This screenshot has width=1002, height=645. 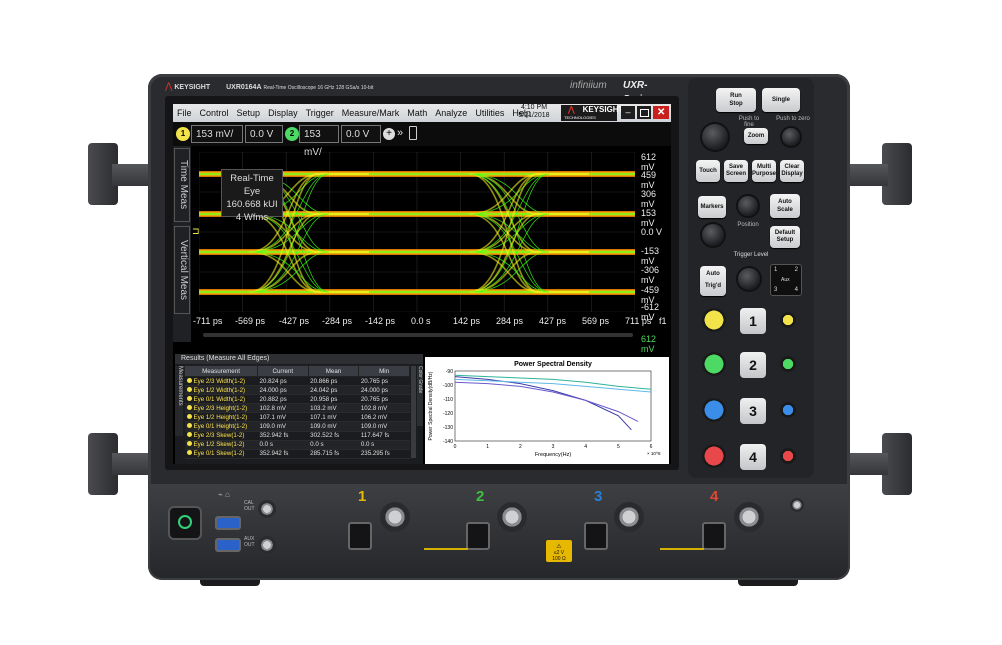 What do you see at coordinates (189, 407) in the screenshot?
I see `channel-dot-icon` at bounding box center [189, 407].